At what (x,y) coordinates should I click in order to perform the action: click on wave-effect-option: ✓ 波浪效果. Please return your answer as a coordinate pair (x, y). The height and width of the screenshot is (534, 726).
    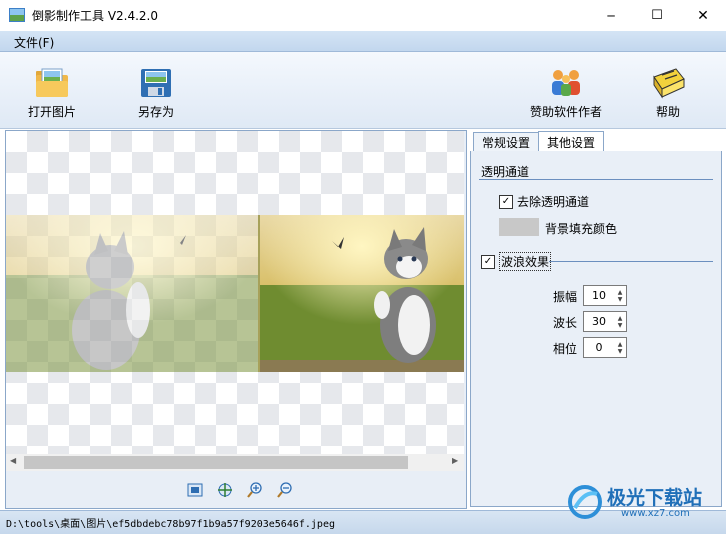
    Looking at the image, I should click on (516, 261).